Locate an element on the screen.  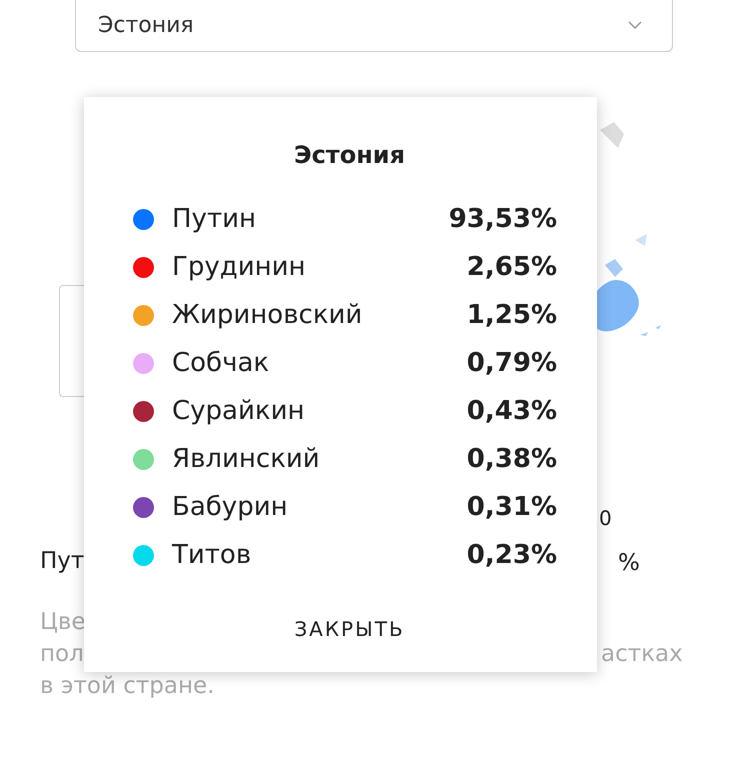
candidate-name: Явлинский is located at coordinates (246, 459).